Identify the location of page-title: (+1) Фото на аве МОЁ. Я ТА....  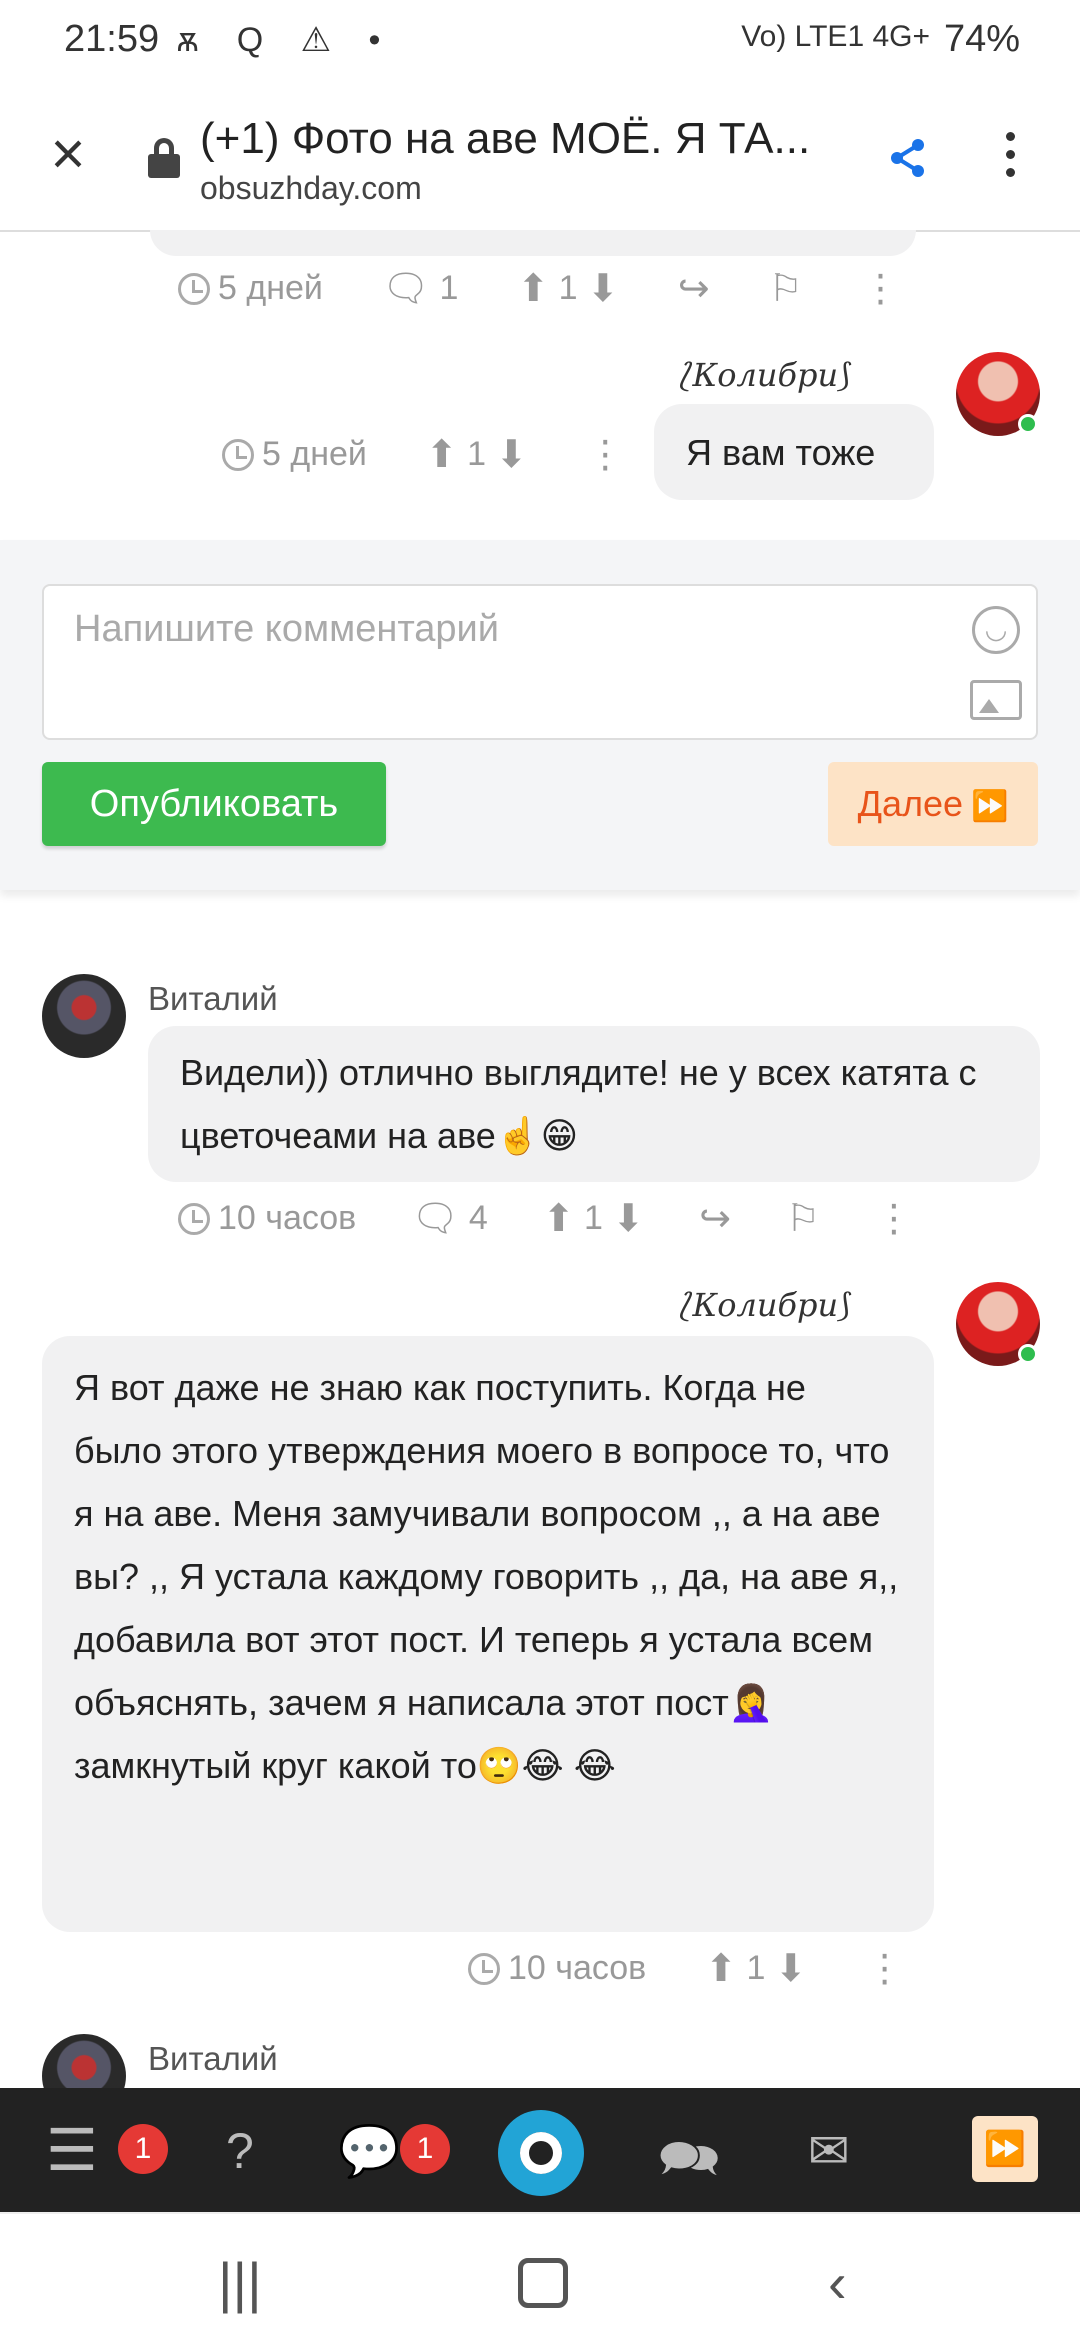
(505, 139).